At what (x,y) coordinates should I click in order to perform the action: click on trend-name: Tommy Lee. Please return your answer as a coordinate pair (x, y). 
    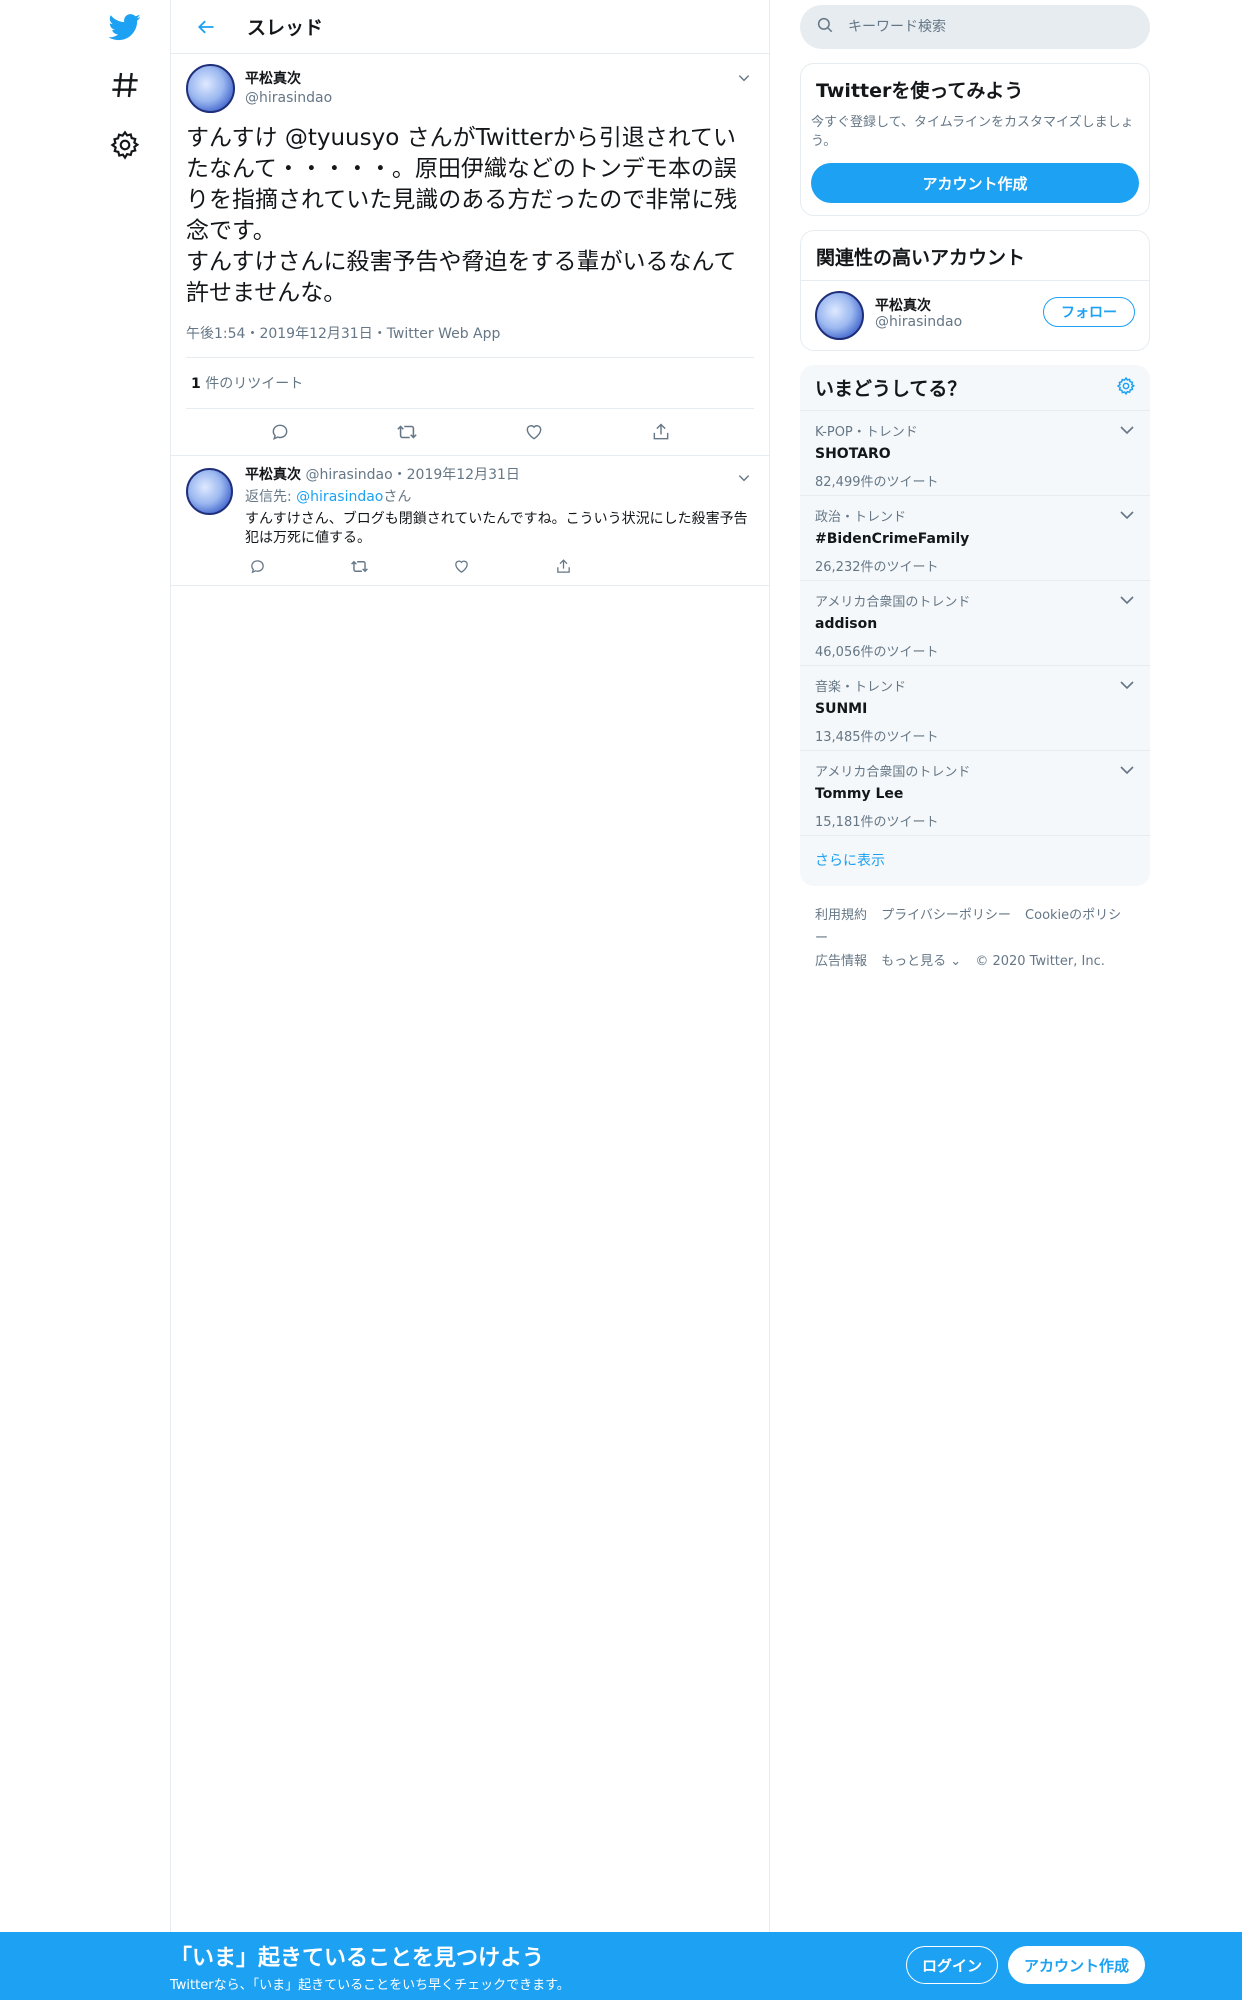
    Looking at the image, I should click on (859, 794).